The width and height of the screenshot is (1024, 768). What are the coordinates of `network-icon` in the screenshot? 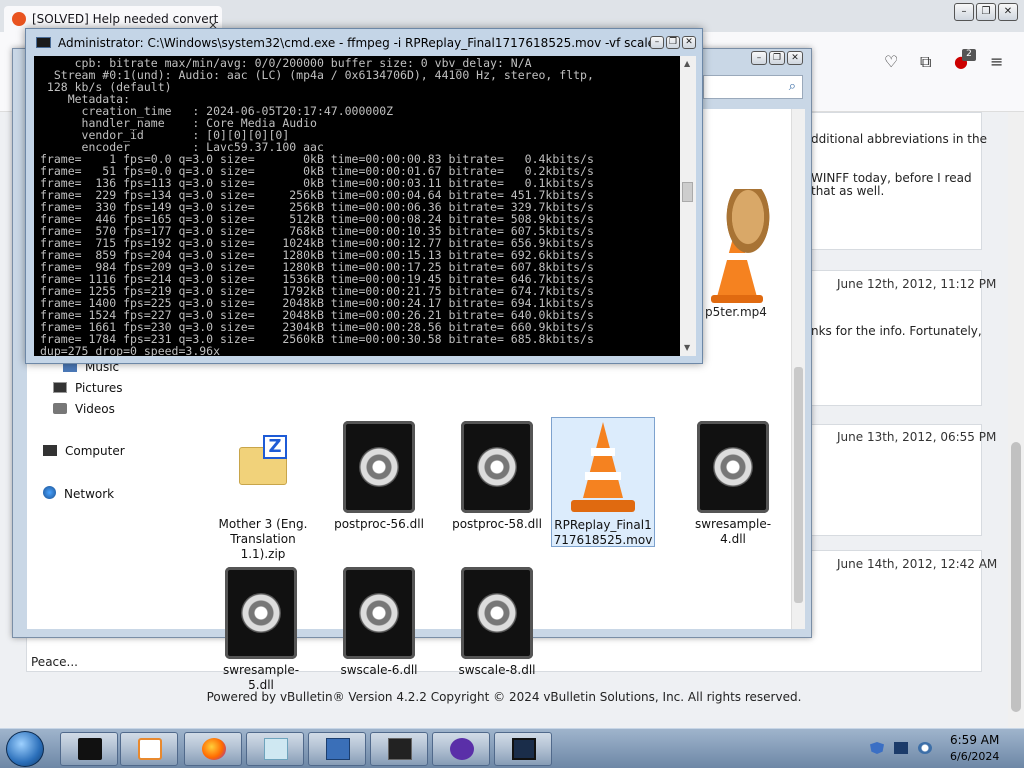 It's located at (49, 492).